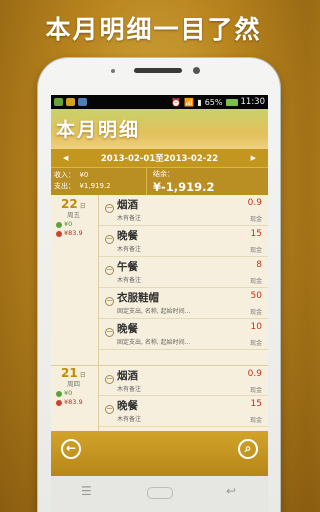 The width and height of the screenshot is (320, 512). Describe the element at coordinates (184, 187) in the screenshot. I see `balance-value: ¥-1,919.2` at that location.